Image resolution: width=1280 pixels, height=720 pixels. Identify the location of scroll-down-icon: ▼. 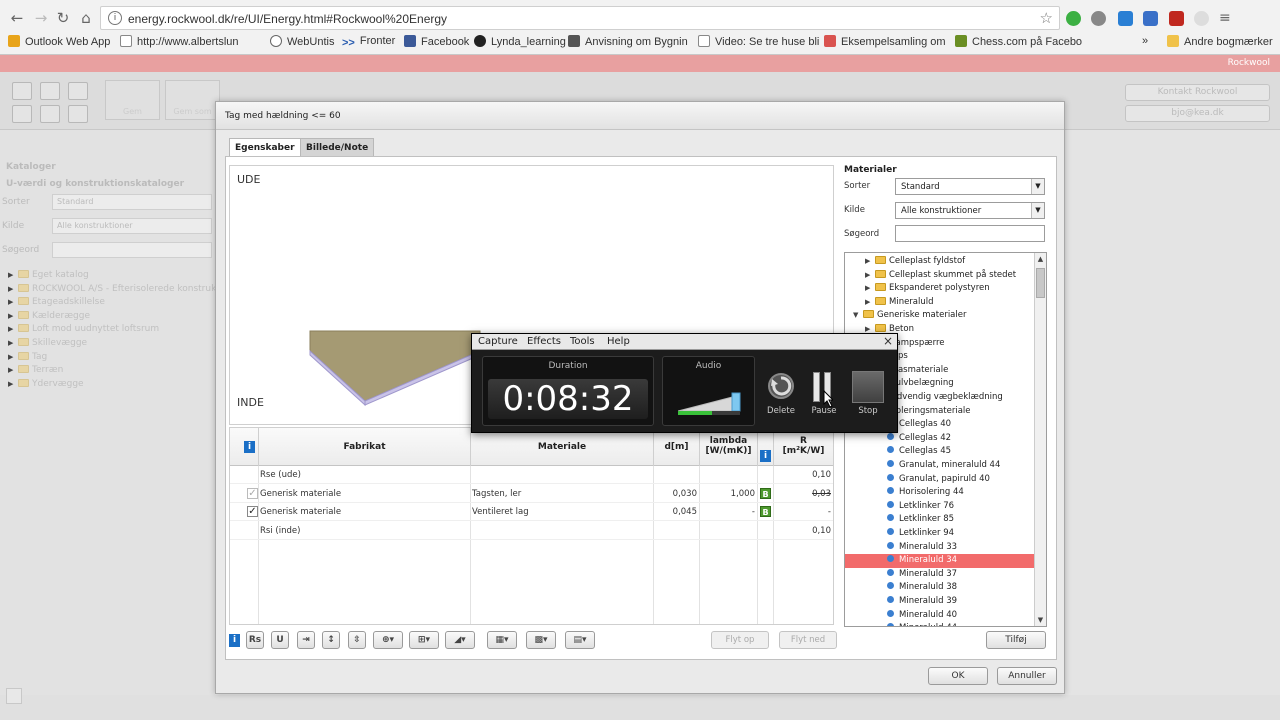
(1040, 620).